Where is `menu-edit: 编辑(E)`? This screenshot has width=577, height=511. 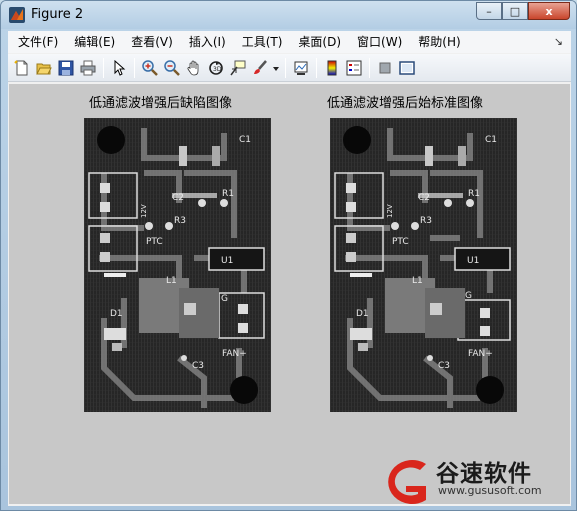 menu-edit: 编辑(E) is located at coordinates (94, 42).